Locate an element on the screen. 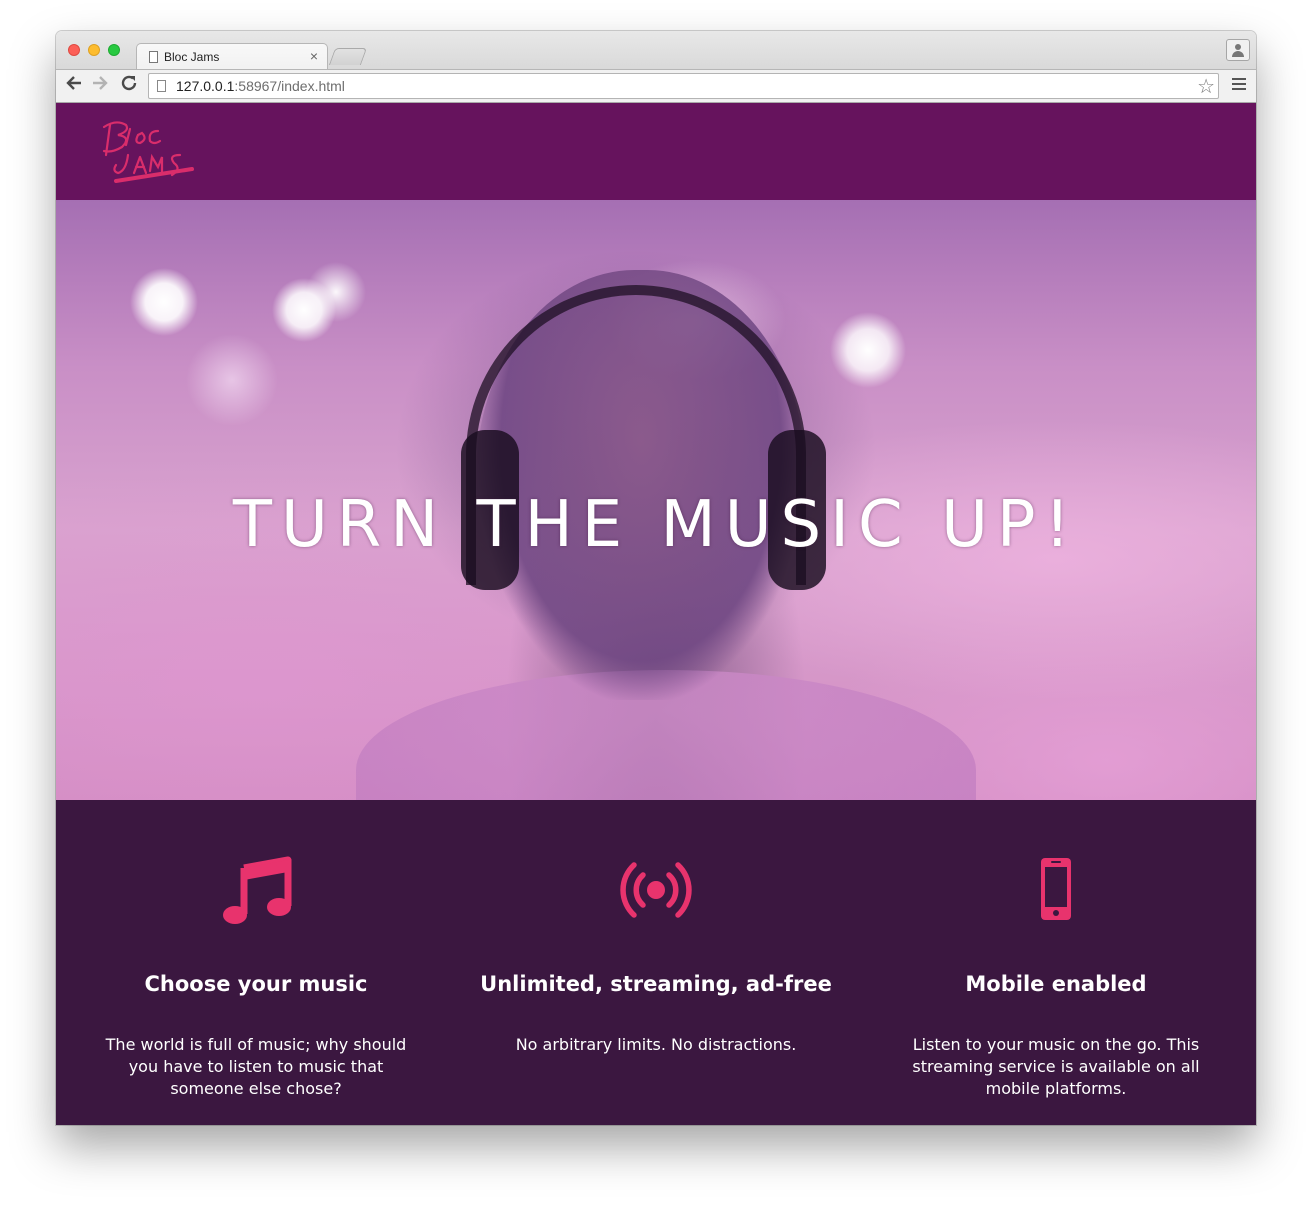 The image size is (1312, 1206). address-bar: 127.0.0.1:58967/index.html ☆ is located at coordinates (683, 86).